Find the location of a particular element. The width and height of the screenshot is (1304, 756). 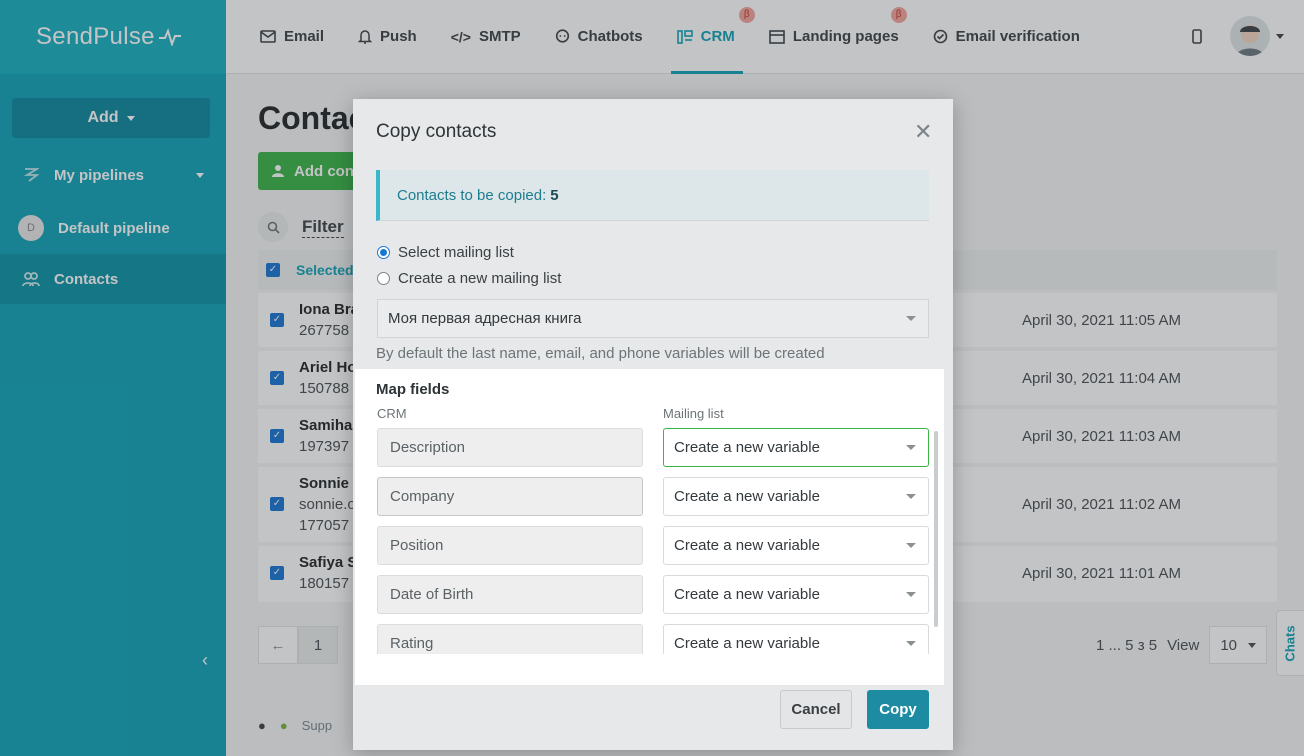

radio-select-list: Select mailing list is located at coordinates (445, 252).